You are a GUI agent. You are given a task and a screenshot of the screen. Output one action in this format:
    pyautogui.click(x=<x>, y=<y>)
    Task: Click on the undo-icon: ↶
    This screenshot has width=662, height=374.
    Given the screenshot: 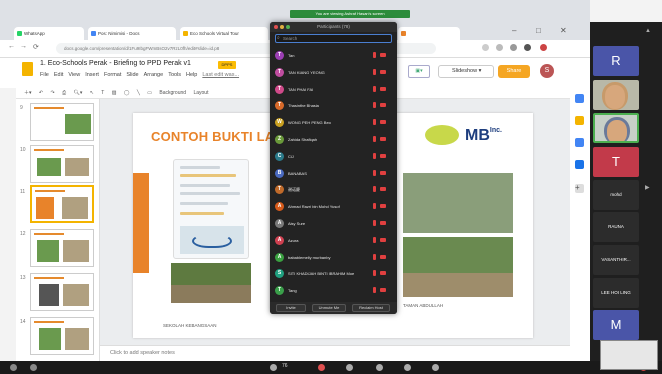 What is the action you would take?
    pyautogui.click(x=41, y=93)
    